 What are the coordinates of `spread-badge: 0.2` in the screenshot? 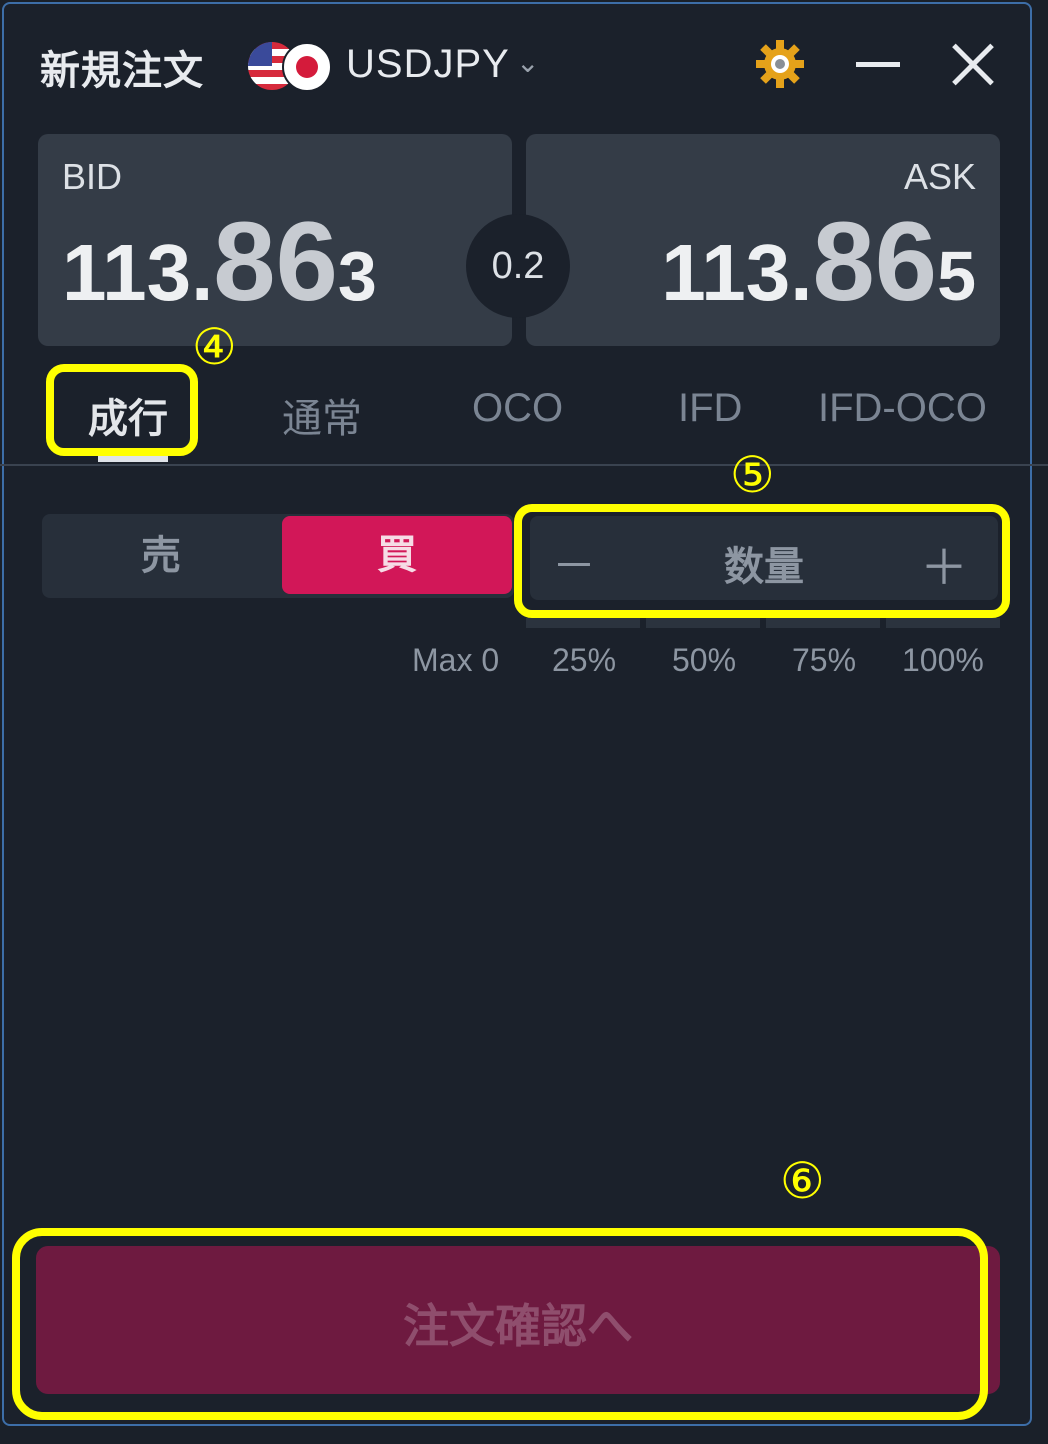 It's located at (518, 266).